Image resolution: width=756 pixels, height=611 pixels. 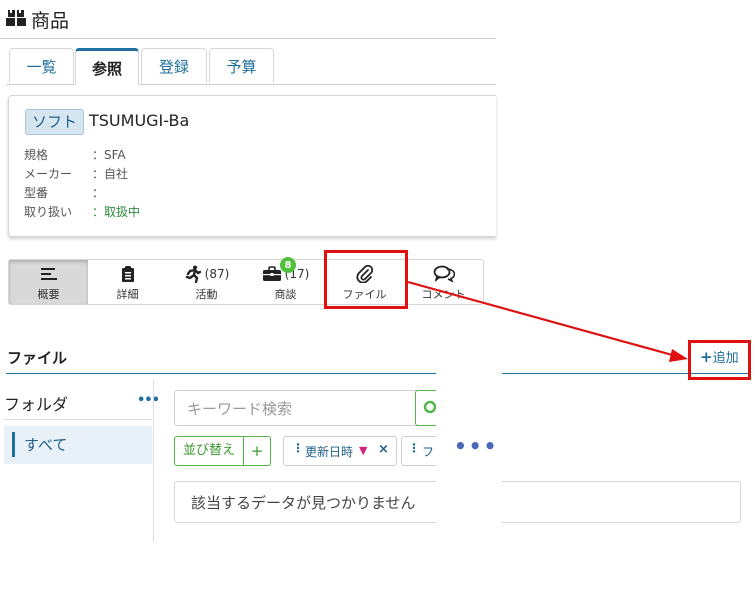 What do you see at coordinates (248, 19) in the screenshot?
I see `page-header` at bounding box center [248, 19].